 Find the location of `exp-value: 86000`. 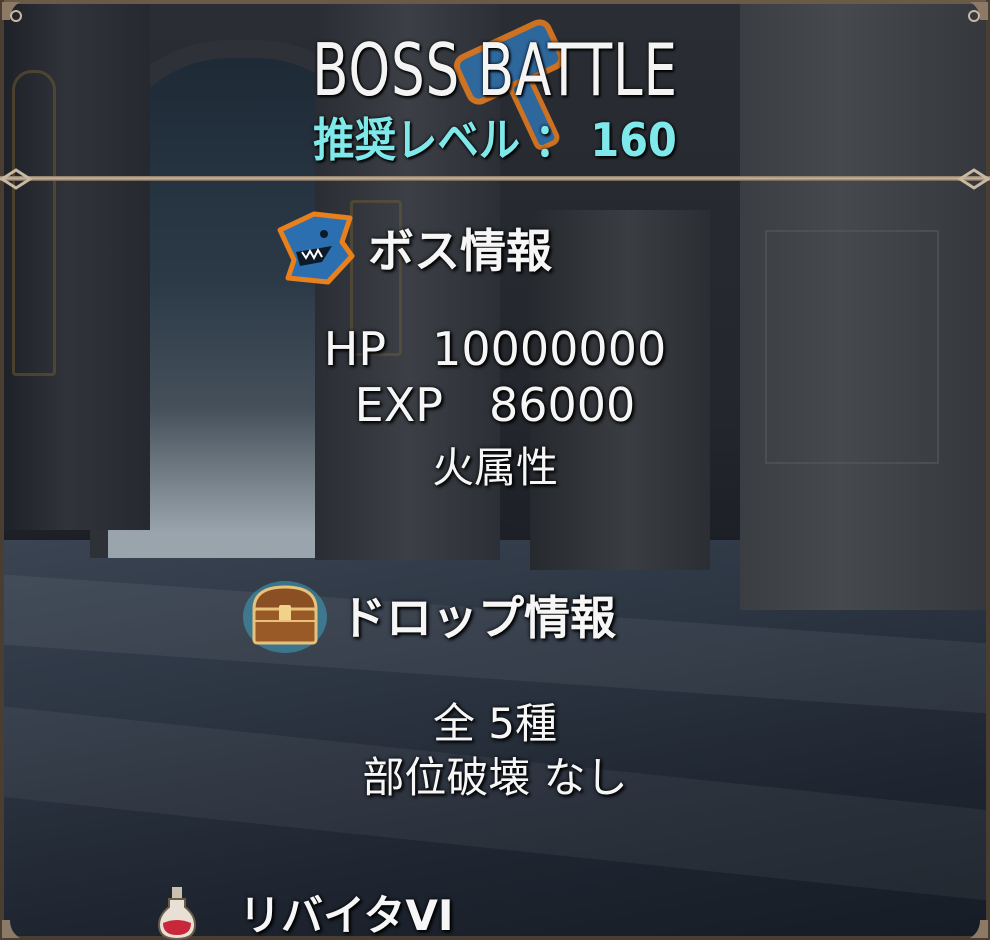

exp-value: 86000 is located at coordinates (562, 405).